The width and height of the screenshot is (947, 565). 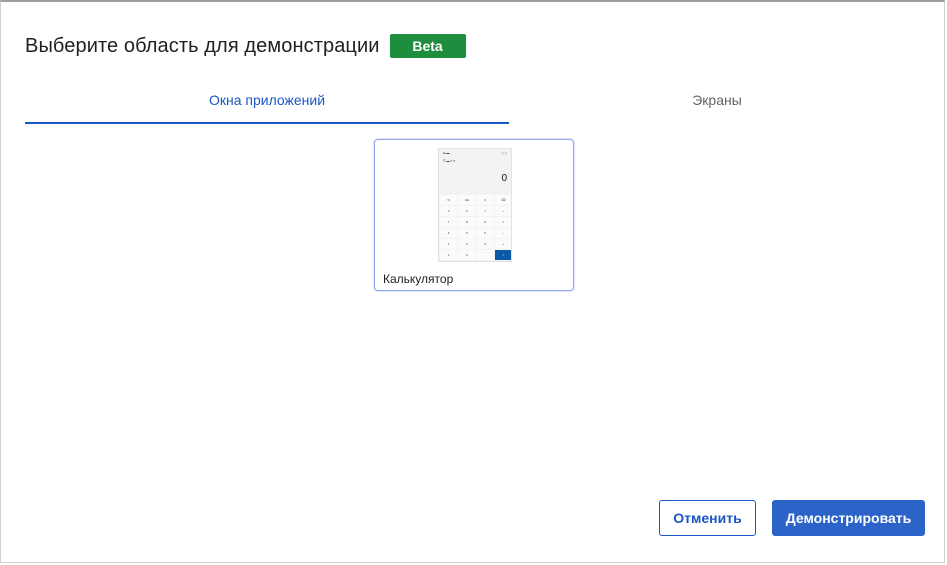 What do you see at coordinates (418, 279) in the screenshot?
I see `window-card-label: Калькулятор` at bounding box center [418, 279].